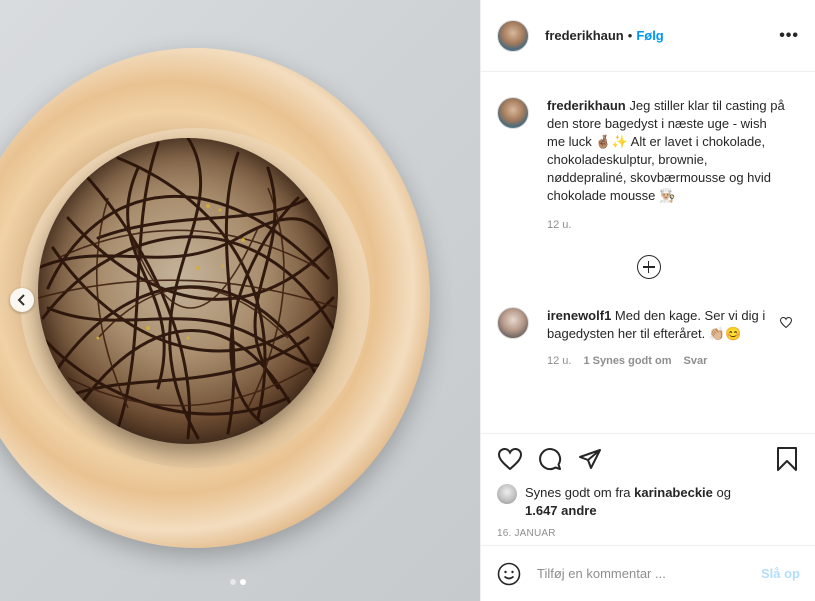 This screenshot has width=815, height=601. I want to click on post-header: frederikhaun • Følg •••, so click(648, 36).